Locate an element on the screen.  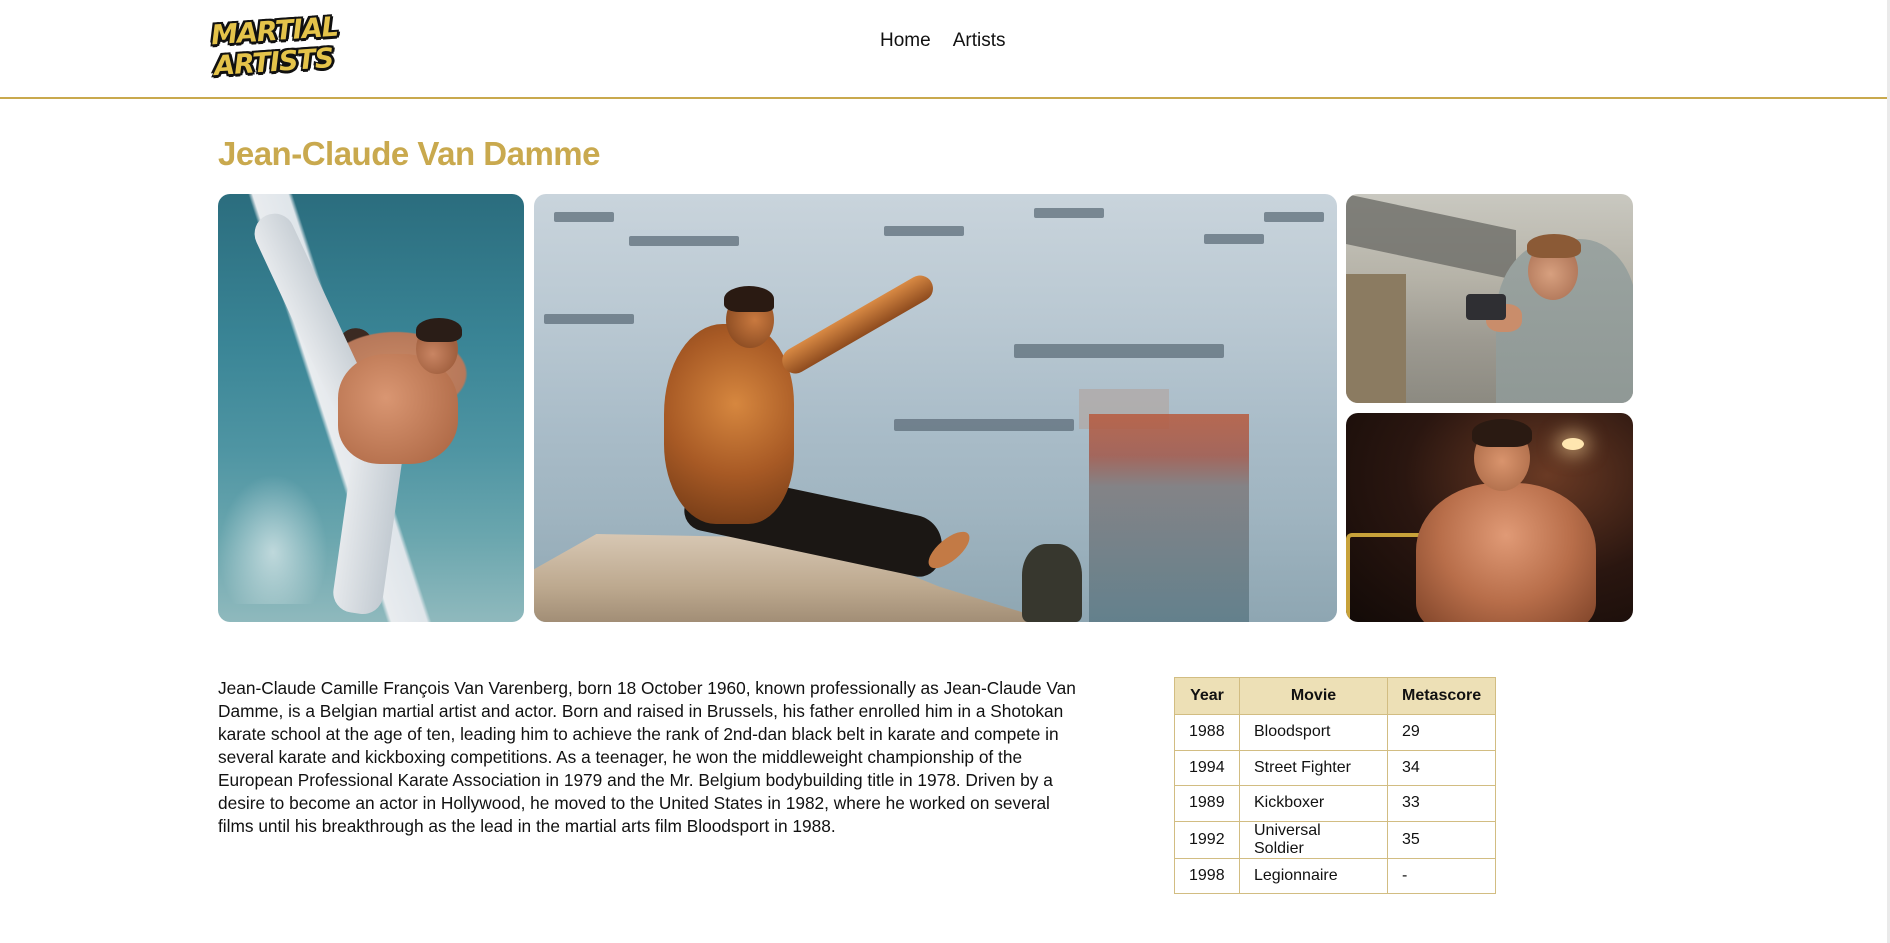
cell-movie: Universal Soldier is located at coordinates (1313, 839).